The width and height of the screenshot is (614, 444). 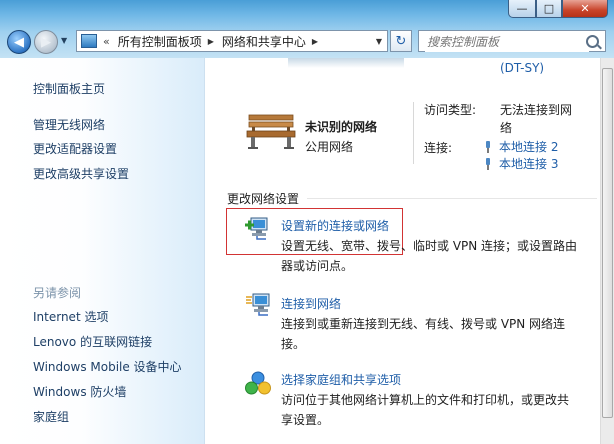 What do you see at coordinates (585, 9) in the screenshot?
I see `close-button: ✕` at bounding box center [585, 9].